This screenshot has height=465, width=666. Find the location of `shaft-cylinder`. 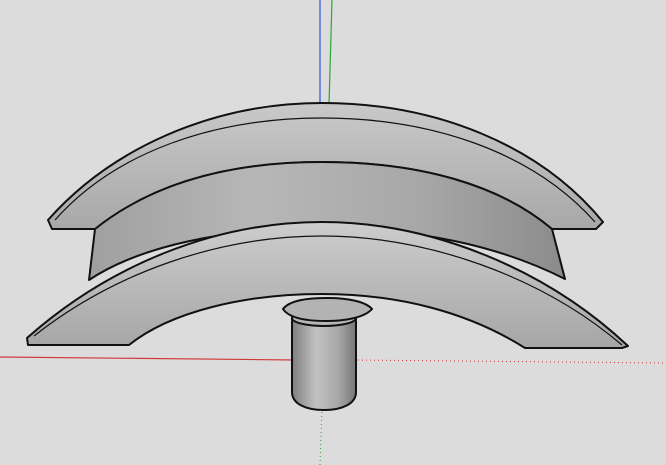

shaft-cylinder is located at coordinates (324, 364).